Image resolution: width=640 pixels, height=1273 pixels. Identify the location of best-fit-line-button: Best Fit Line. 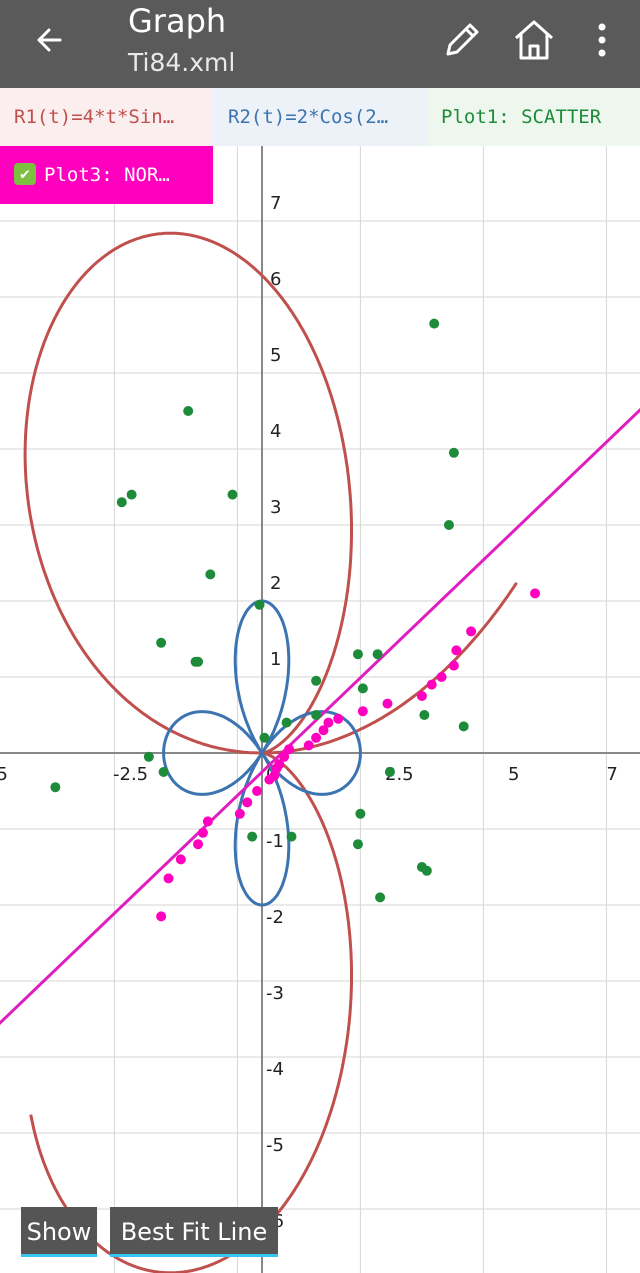
(194, 1232).